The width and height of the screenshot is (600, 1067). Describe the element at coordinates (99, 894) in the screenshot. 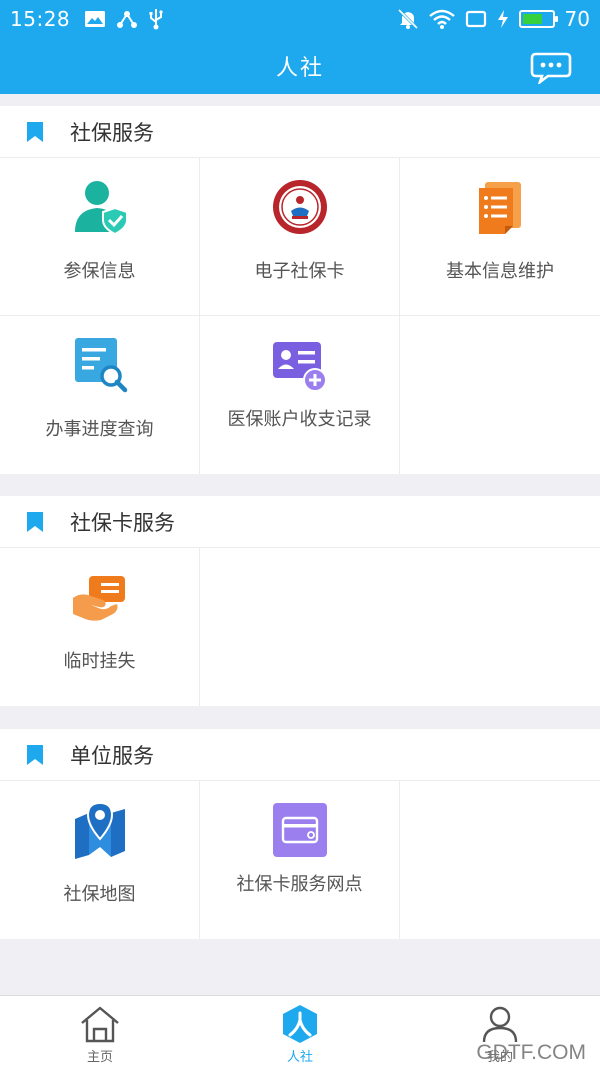

I see `service-label: 社保地图` at that location.